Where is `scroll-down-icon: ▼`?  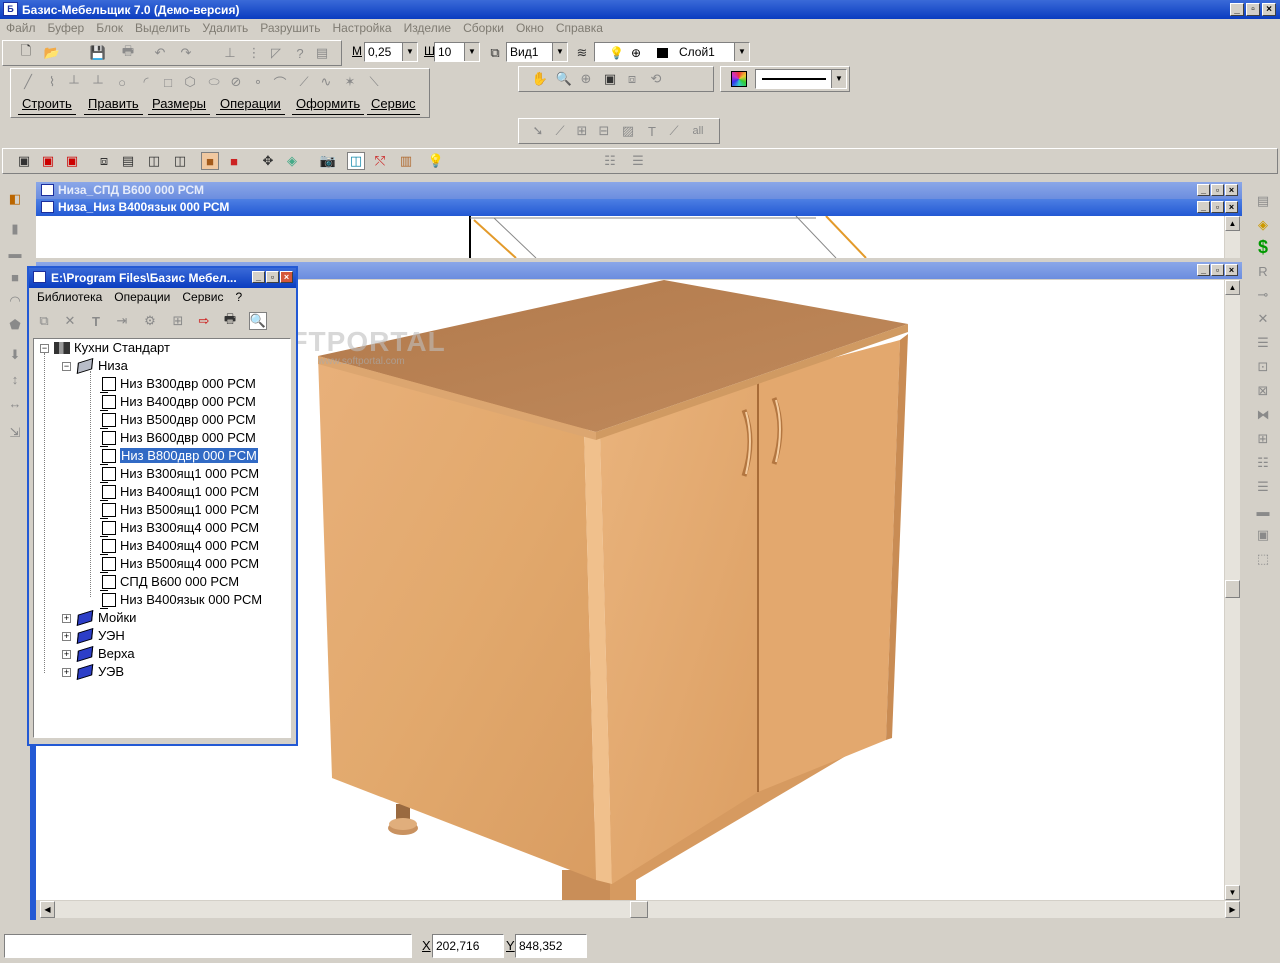 scroll-down-icon: ▼ is located at coordinates (1232, 892).